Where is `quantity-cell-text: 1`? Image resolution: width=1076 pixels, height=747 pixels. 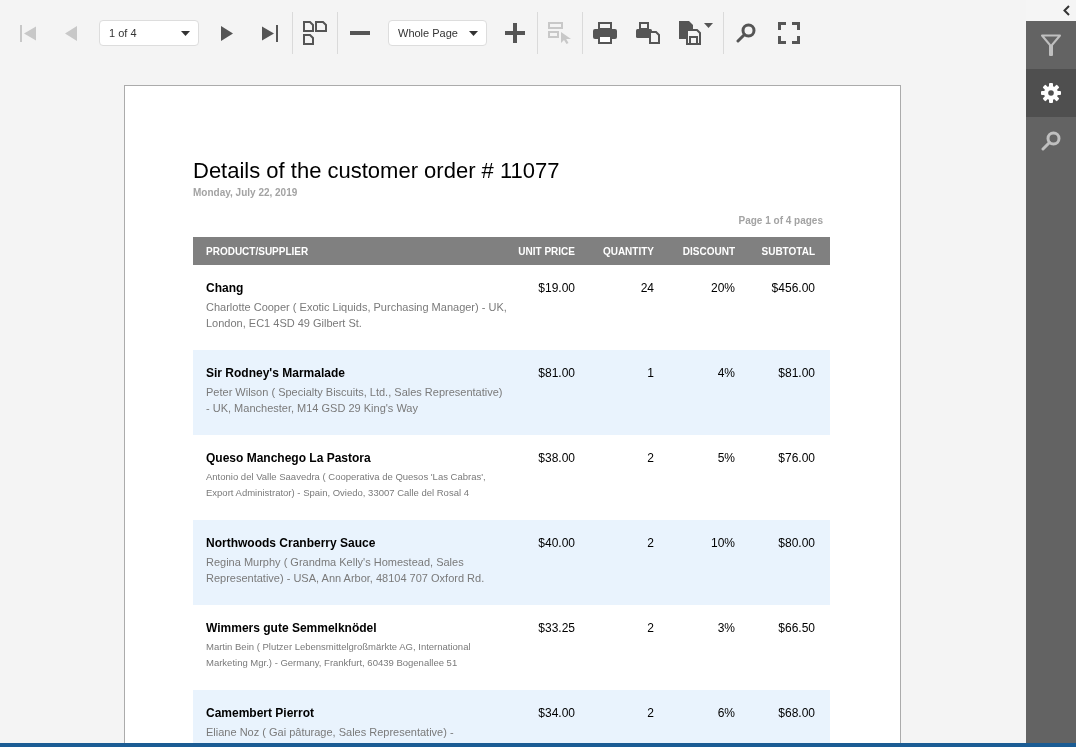
quantity-cell-text: 1 is located at coordinates (650, 373).